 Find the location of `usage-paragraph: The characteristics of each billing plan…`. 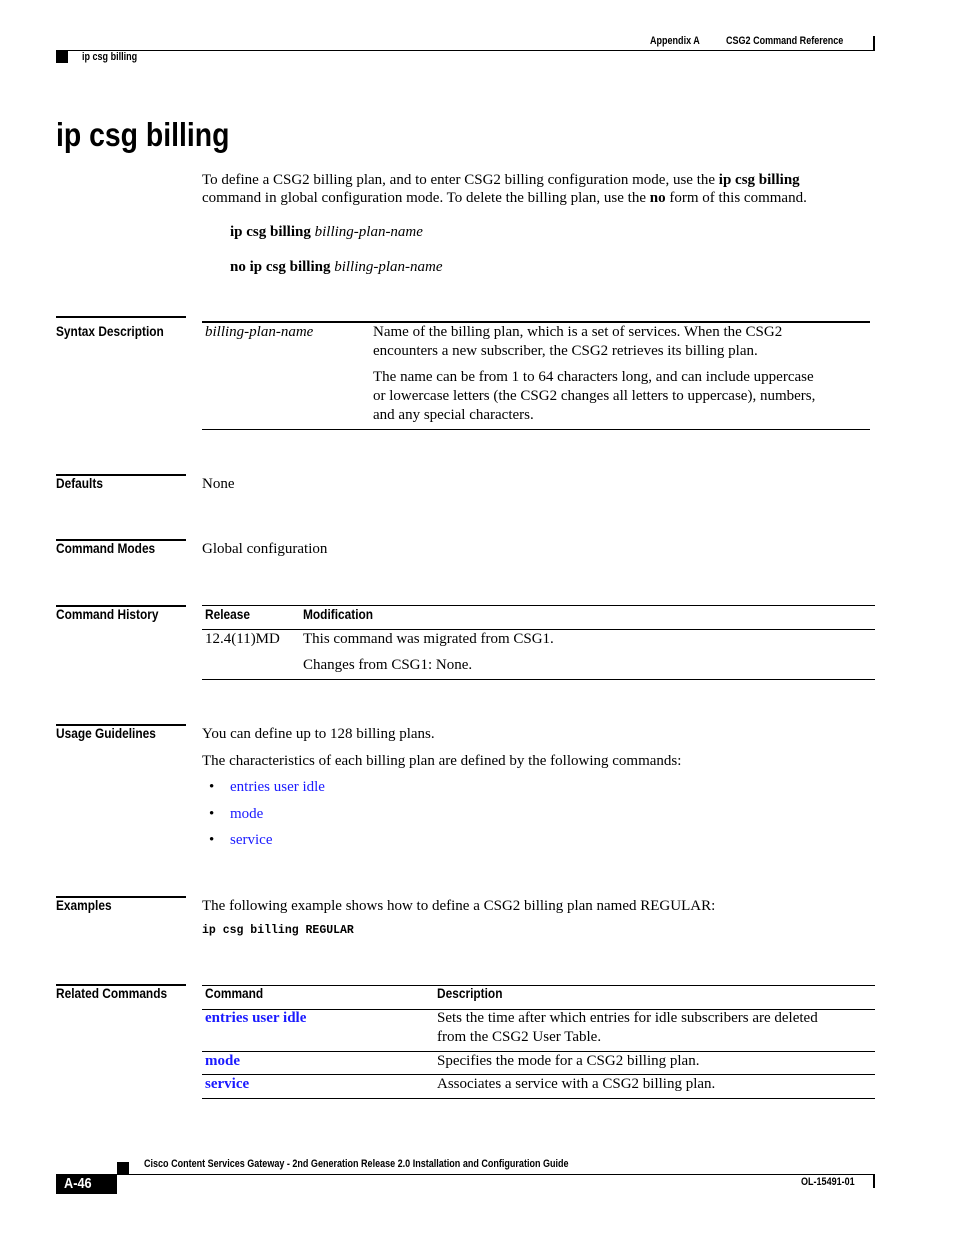

usage-paragraph: The characteristics of each billing plan… is located at coordinates (442, 761).